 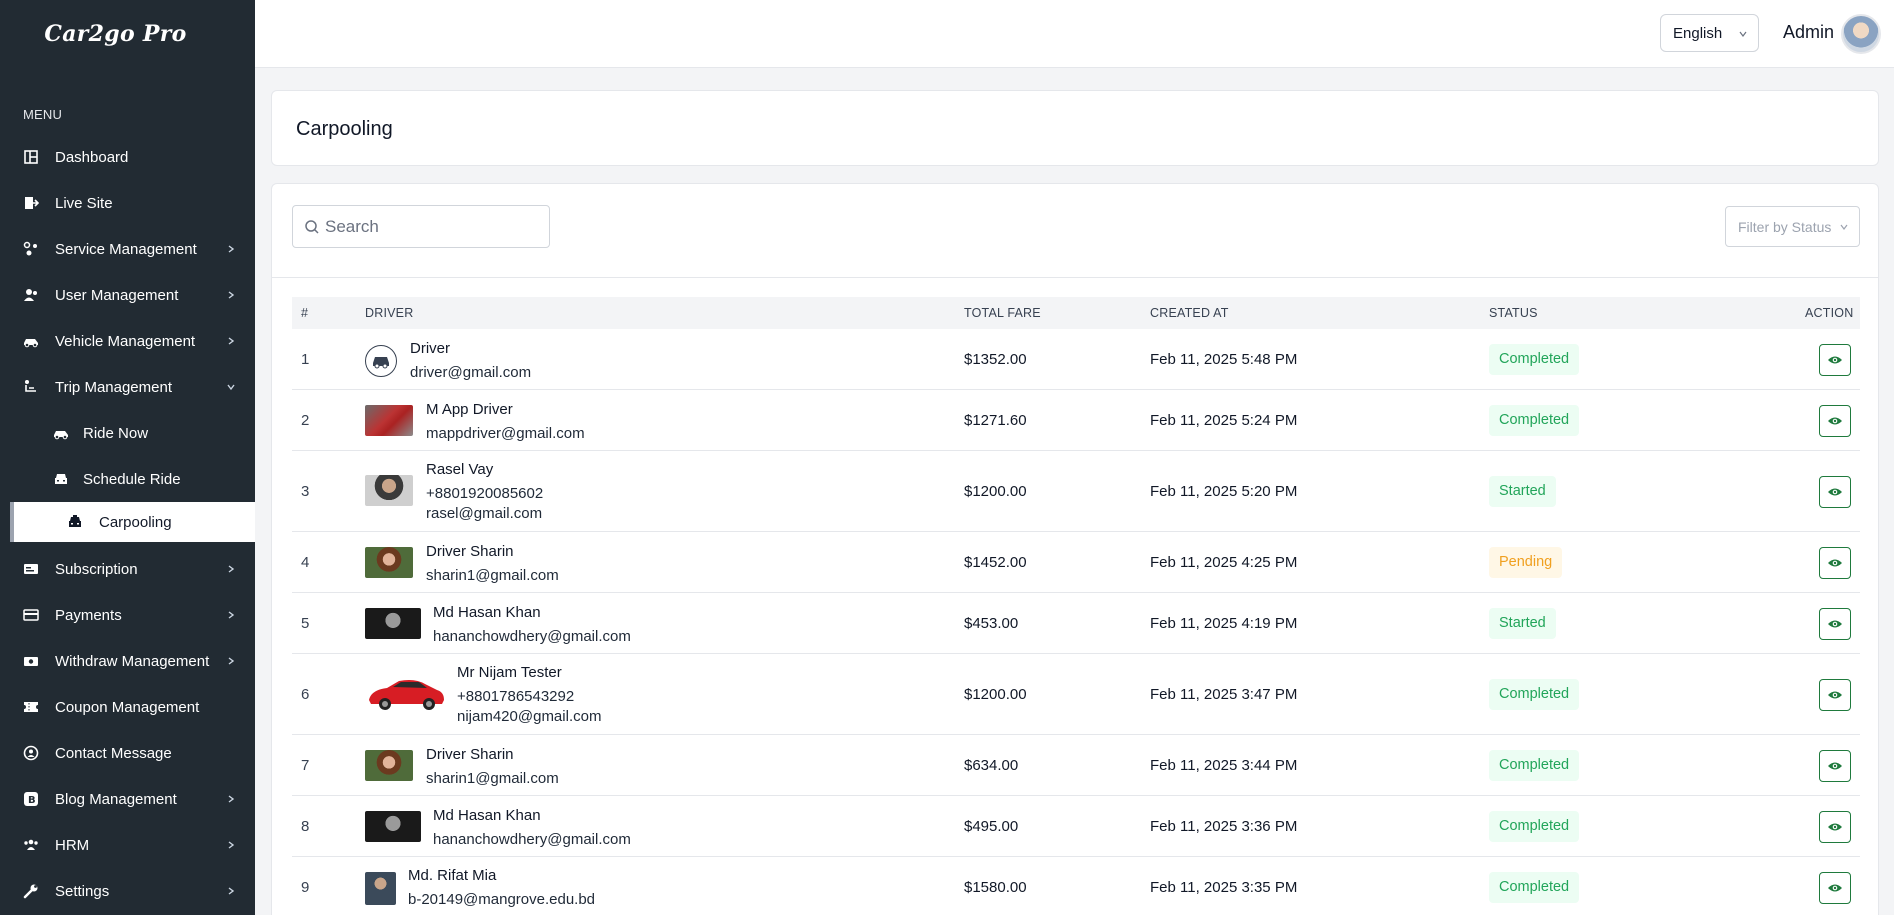 I want to click on sidebar-item-label: Subscription, so click(x=96, y=569).